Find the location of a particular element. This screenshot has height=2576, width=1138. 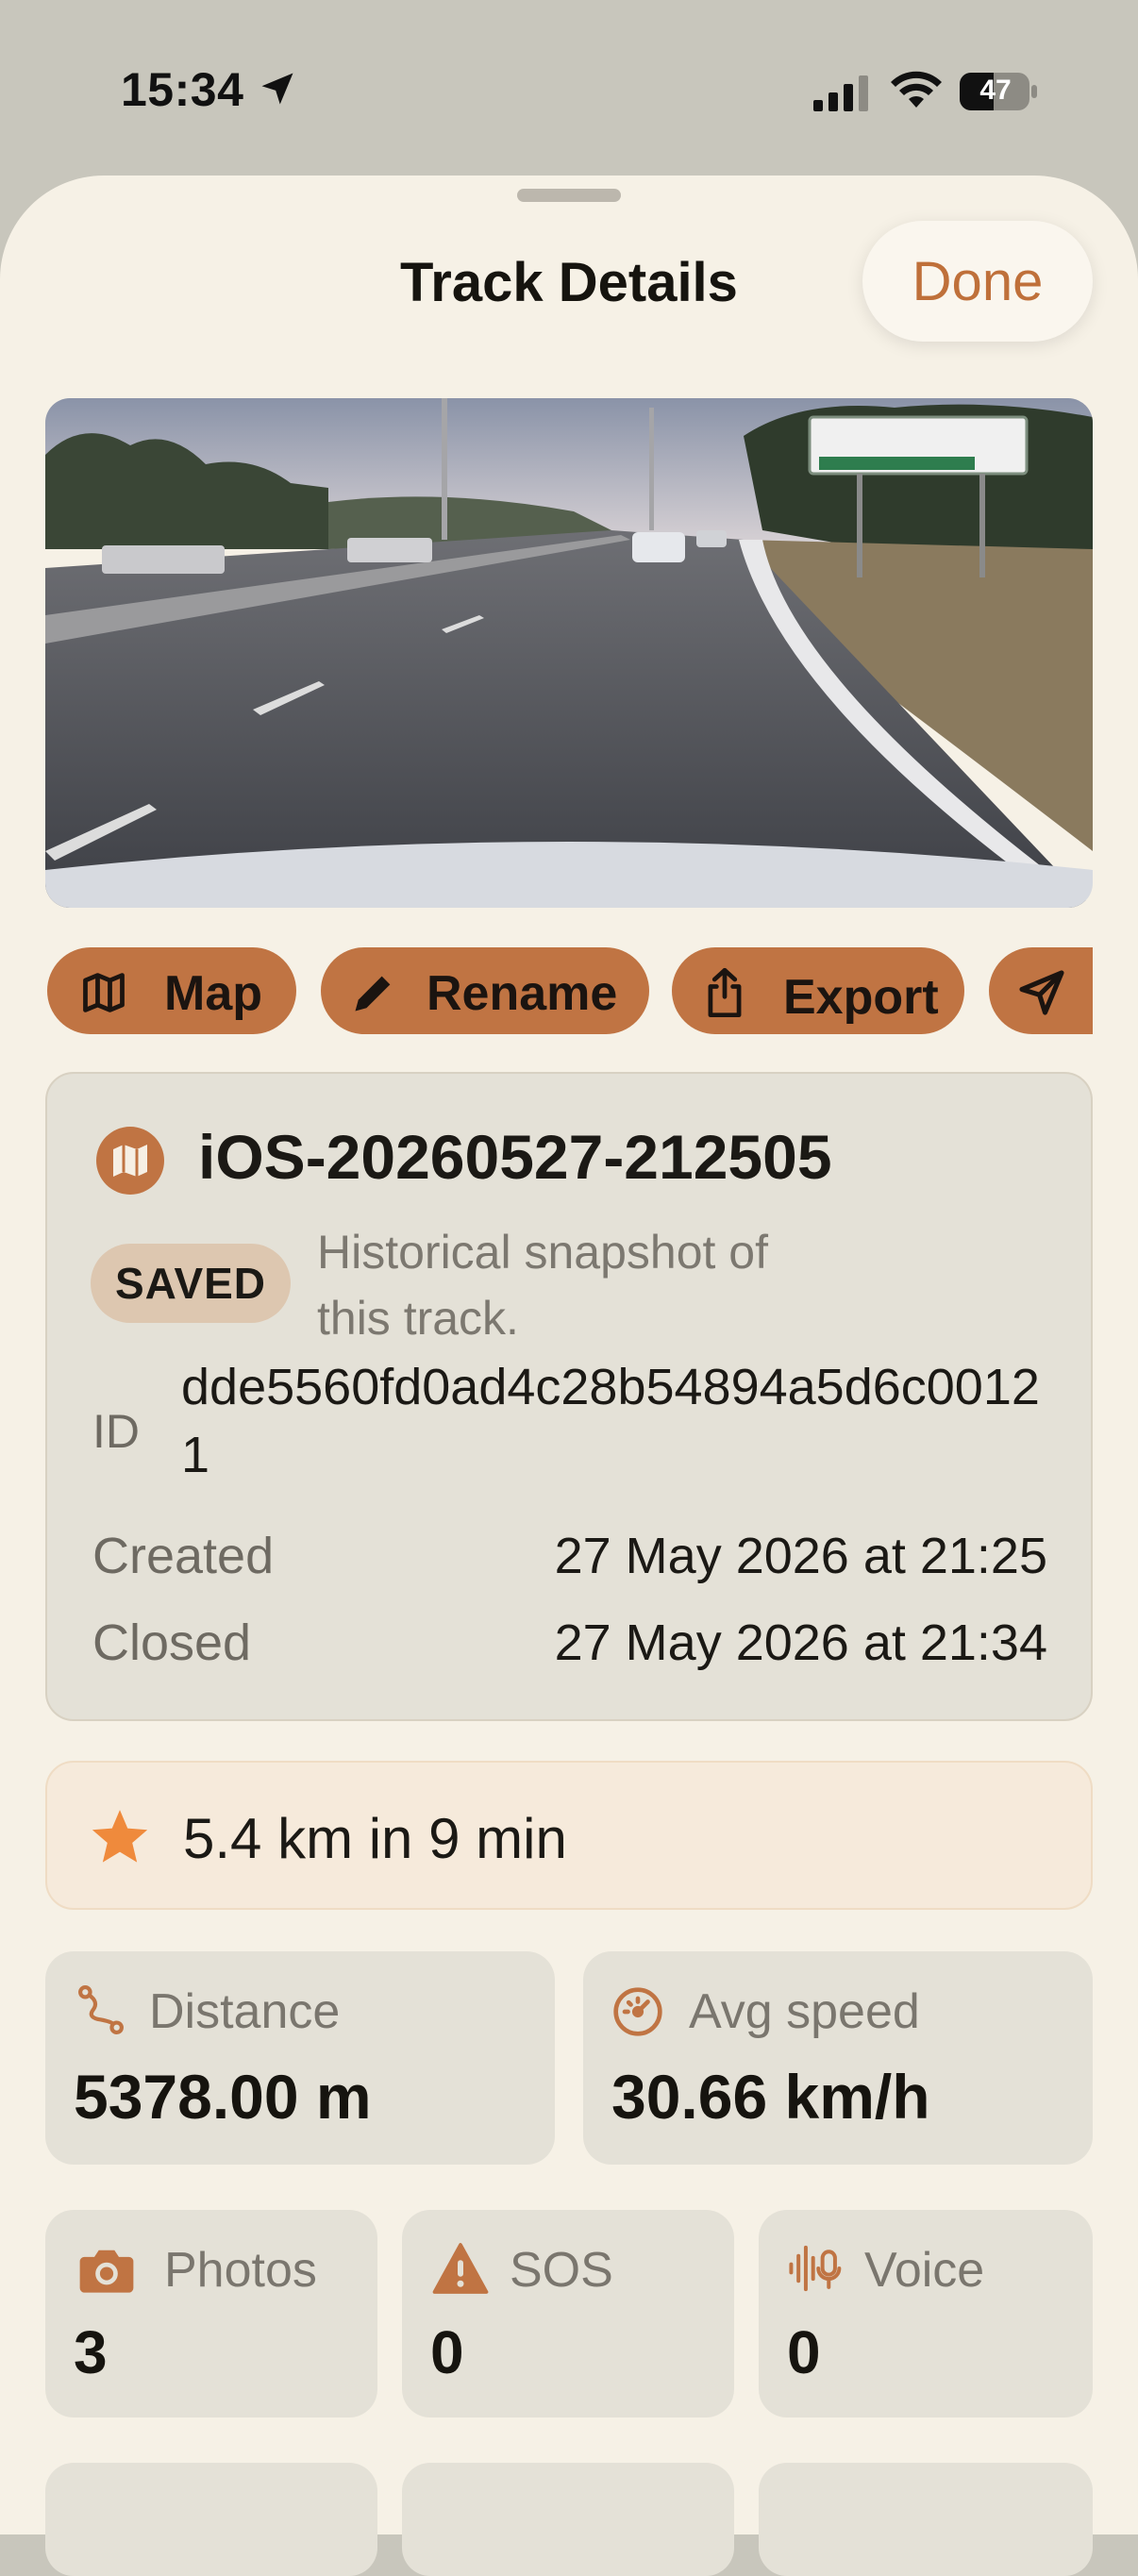

route-icon is located at coordinates (101, 2009).